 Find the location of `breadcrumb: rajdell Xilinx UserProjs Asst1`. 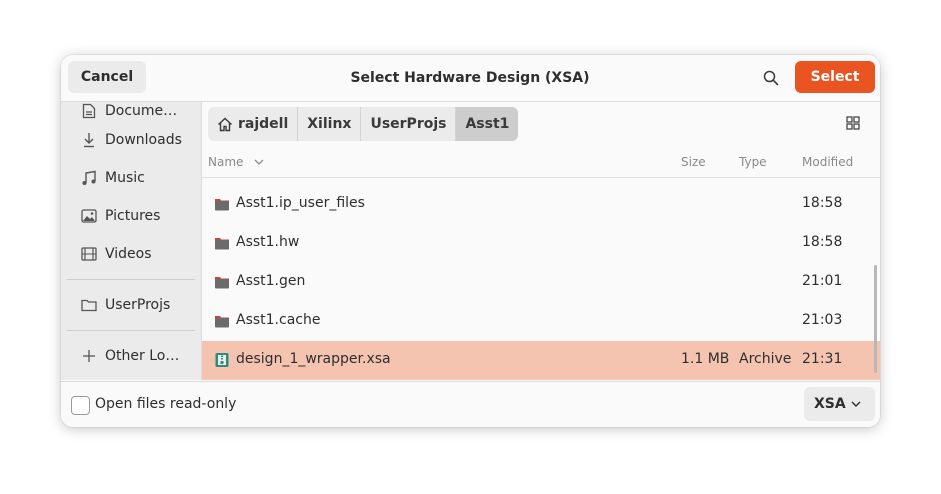

breadcrumb: rajdell Xilinx UserProjs Asst1 is located at coordinates (363, 124).